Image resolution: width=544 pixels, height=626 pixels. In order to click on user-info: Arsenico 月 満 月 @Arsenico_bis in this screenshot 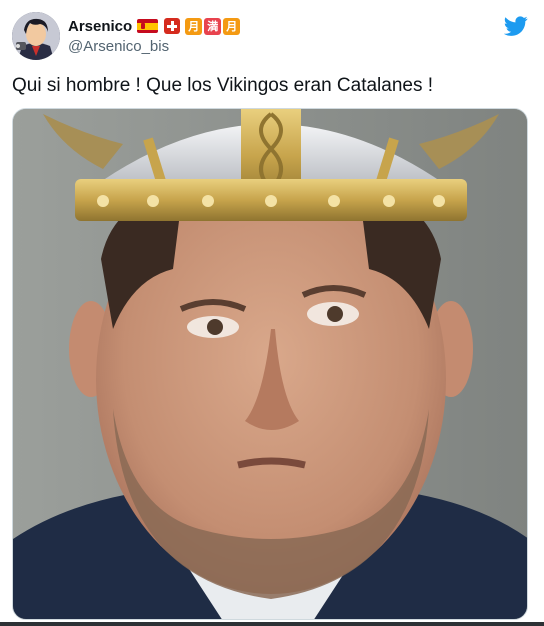, I will do `click(154, 35)`.